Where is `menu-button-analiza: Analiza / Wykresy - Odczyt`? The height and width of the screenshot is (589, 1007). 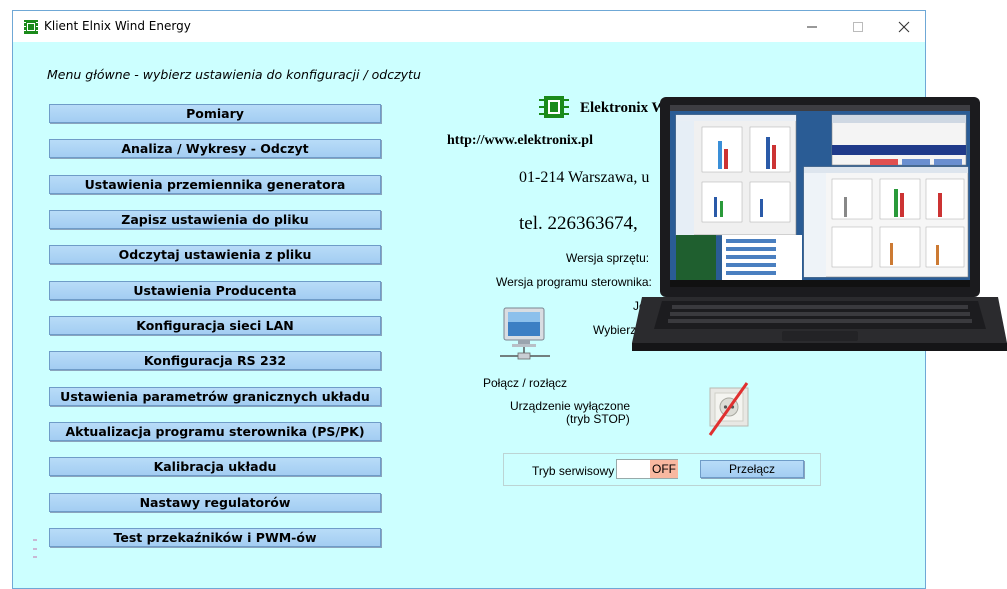 menu-button-analiza: Analiza / Wykresy - Odczyt is located at coordinates (215, 148).